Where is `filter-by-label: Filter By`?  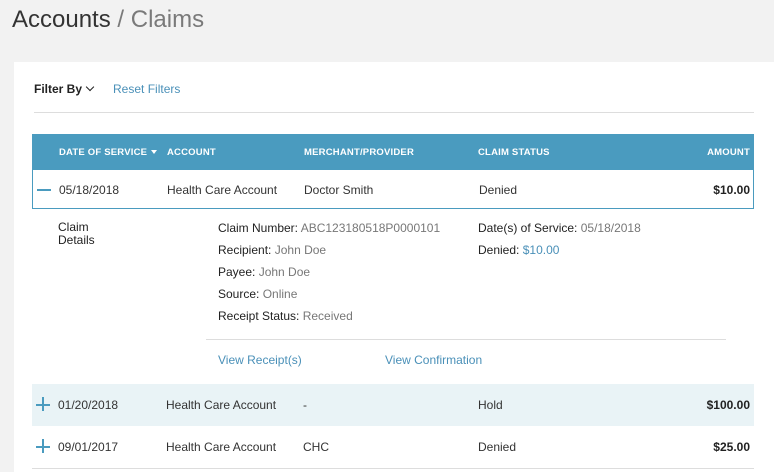 filter-by-label: Filter By is located at coordinates (58, 89).